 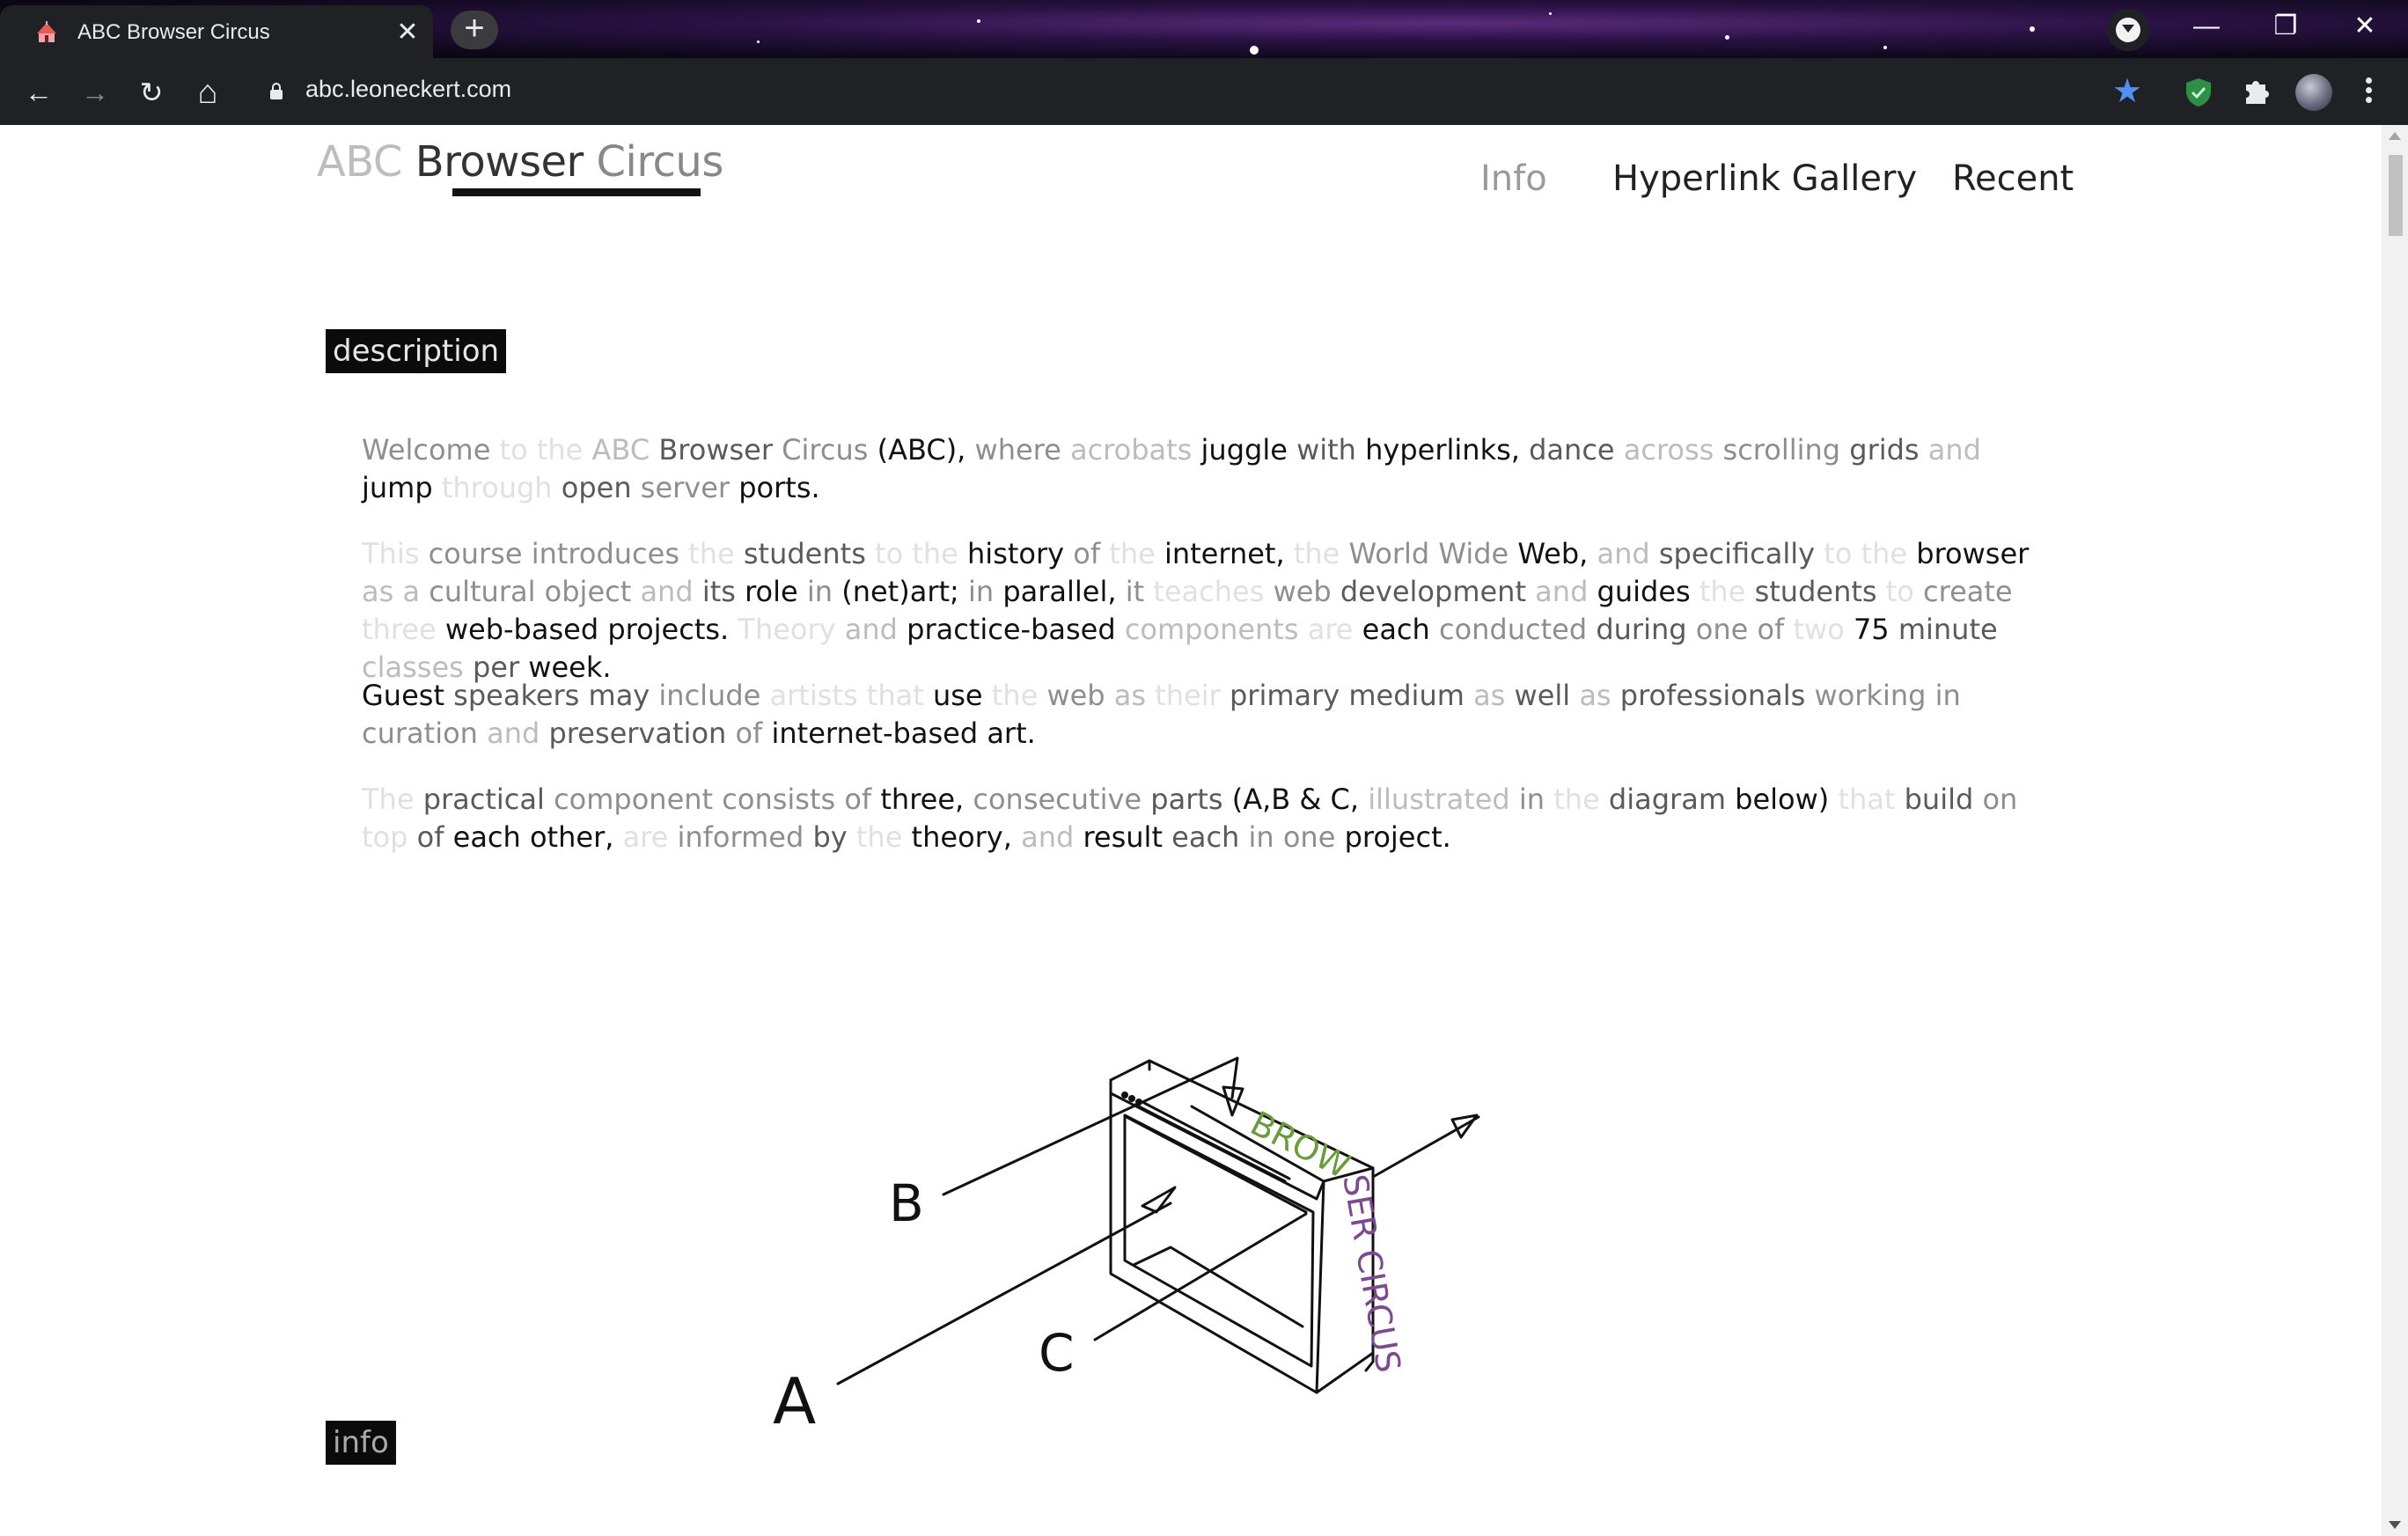 What do you see at coordinates (1811, 591) in the screenshot?
I see `paragraph-word: students` at bounding box center [1811, 591].